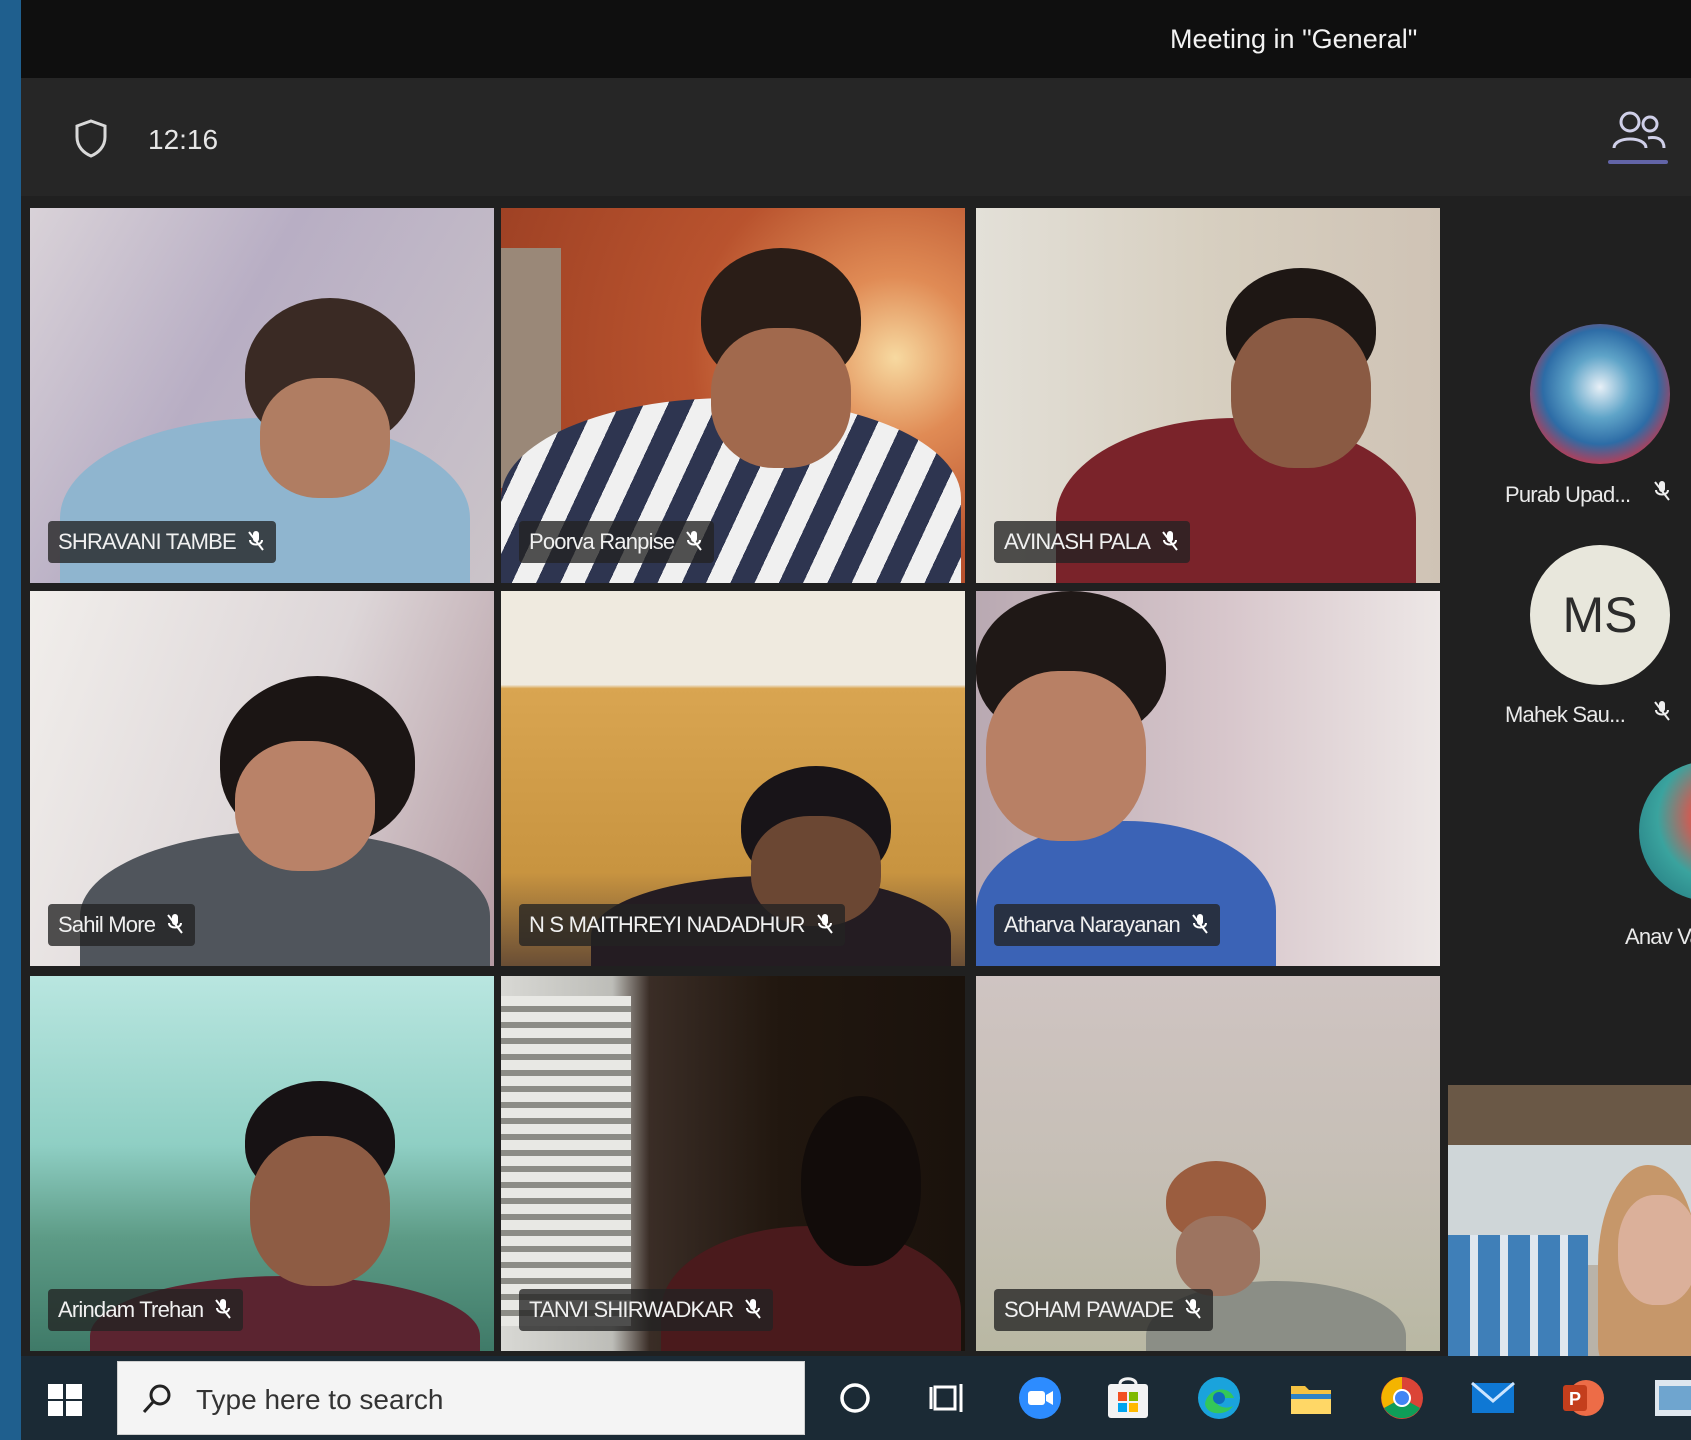 The height and width of the screenshot is (1440, 1691). Describe the element at coordinates (1219, 1398) in the screenshot. I see `edge-icon` at that location.